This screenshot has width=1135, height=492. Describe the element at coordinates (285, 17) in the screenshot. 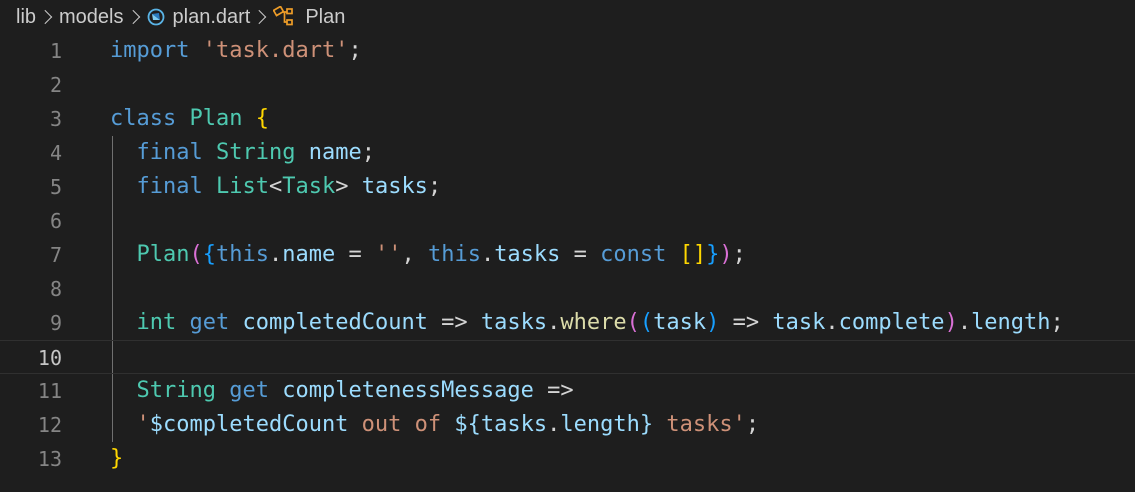

I see `class-symbol-icon` at that location.